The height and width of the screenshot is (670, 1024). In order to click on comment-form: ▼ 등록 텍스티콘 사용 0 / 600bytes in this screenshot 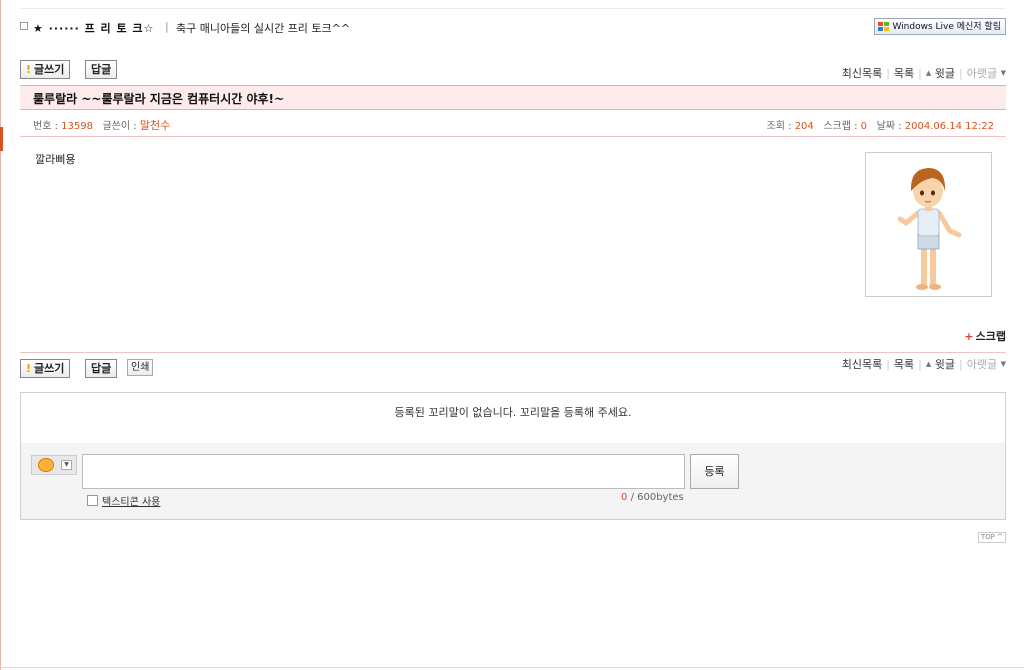, I will do `click(513, 481)`.